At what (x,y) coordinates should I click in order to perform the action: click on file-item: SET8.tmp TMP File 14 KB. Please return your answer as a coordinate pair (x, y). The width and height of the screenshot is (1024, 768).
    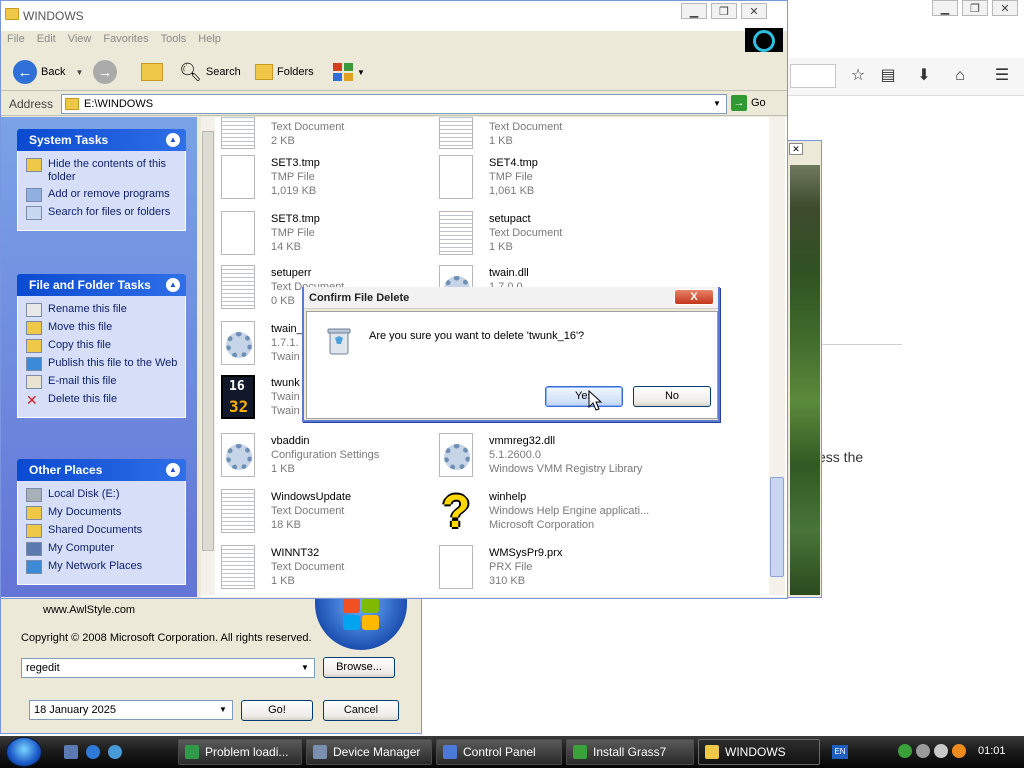
    Looking at the image, I should click on (328, 237).